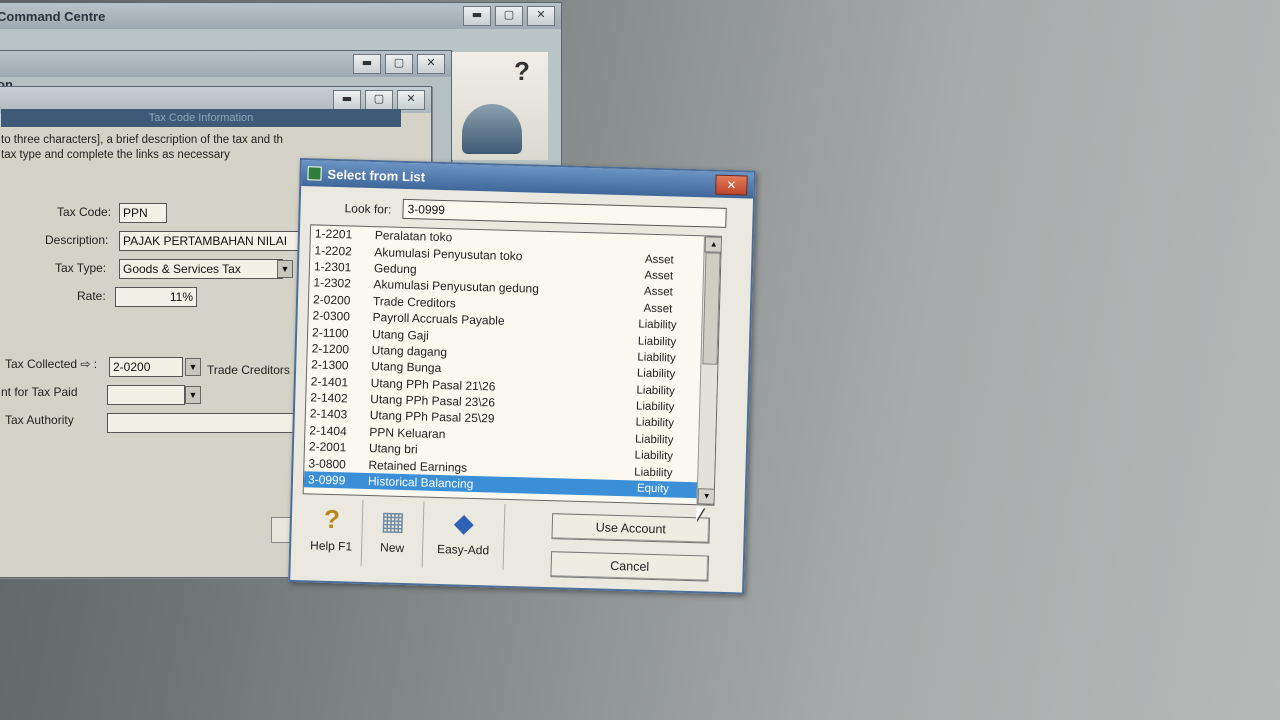 This screenshot has width=1280, height=720. I want to click on account-code: 1-2301, so click(332, 267).